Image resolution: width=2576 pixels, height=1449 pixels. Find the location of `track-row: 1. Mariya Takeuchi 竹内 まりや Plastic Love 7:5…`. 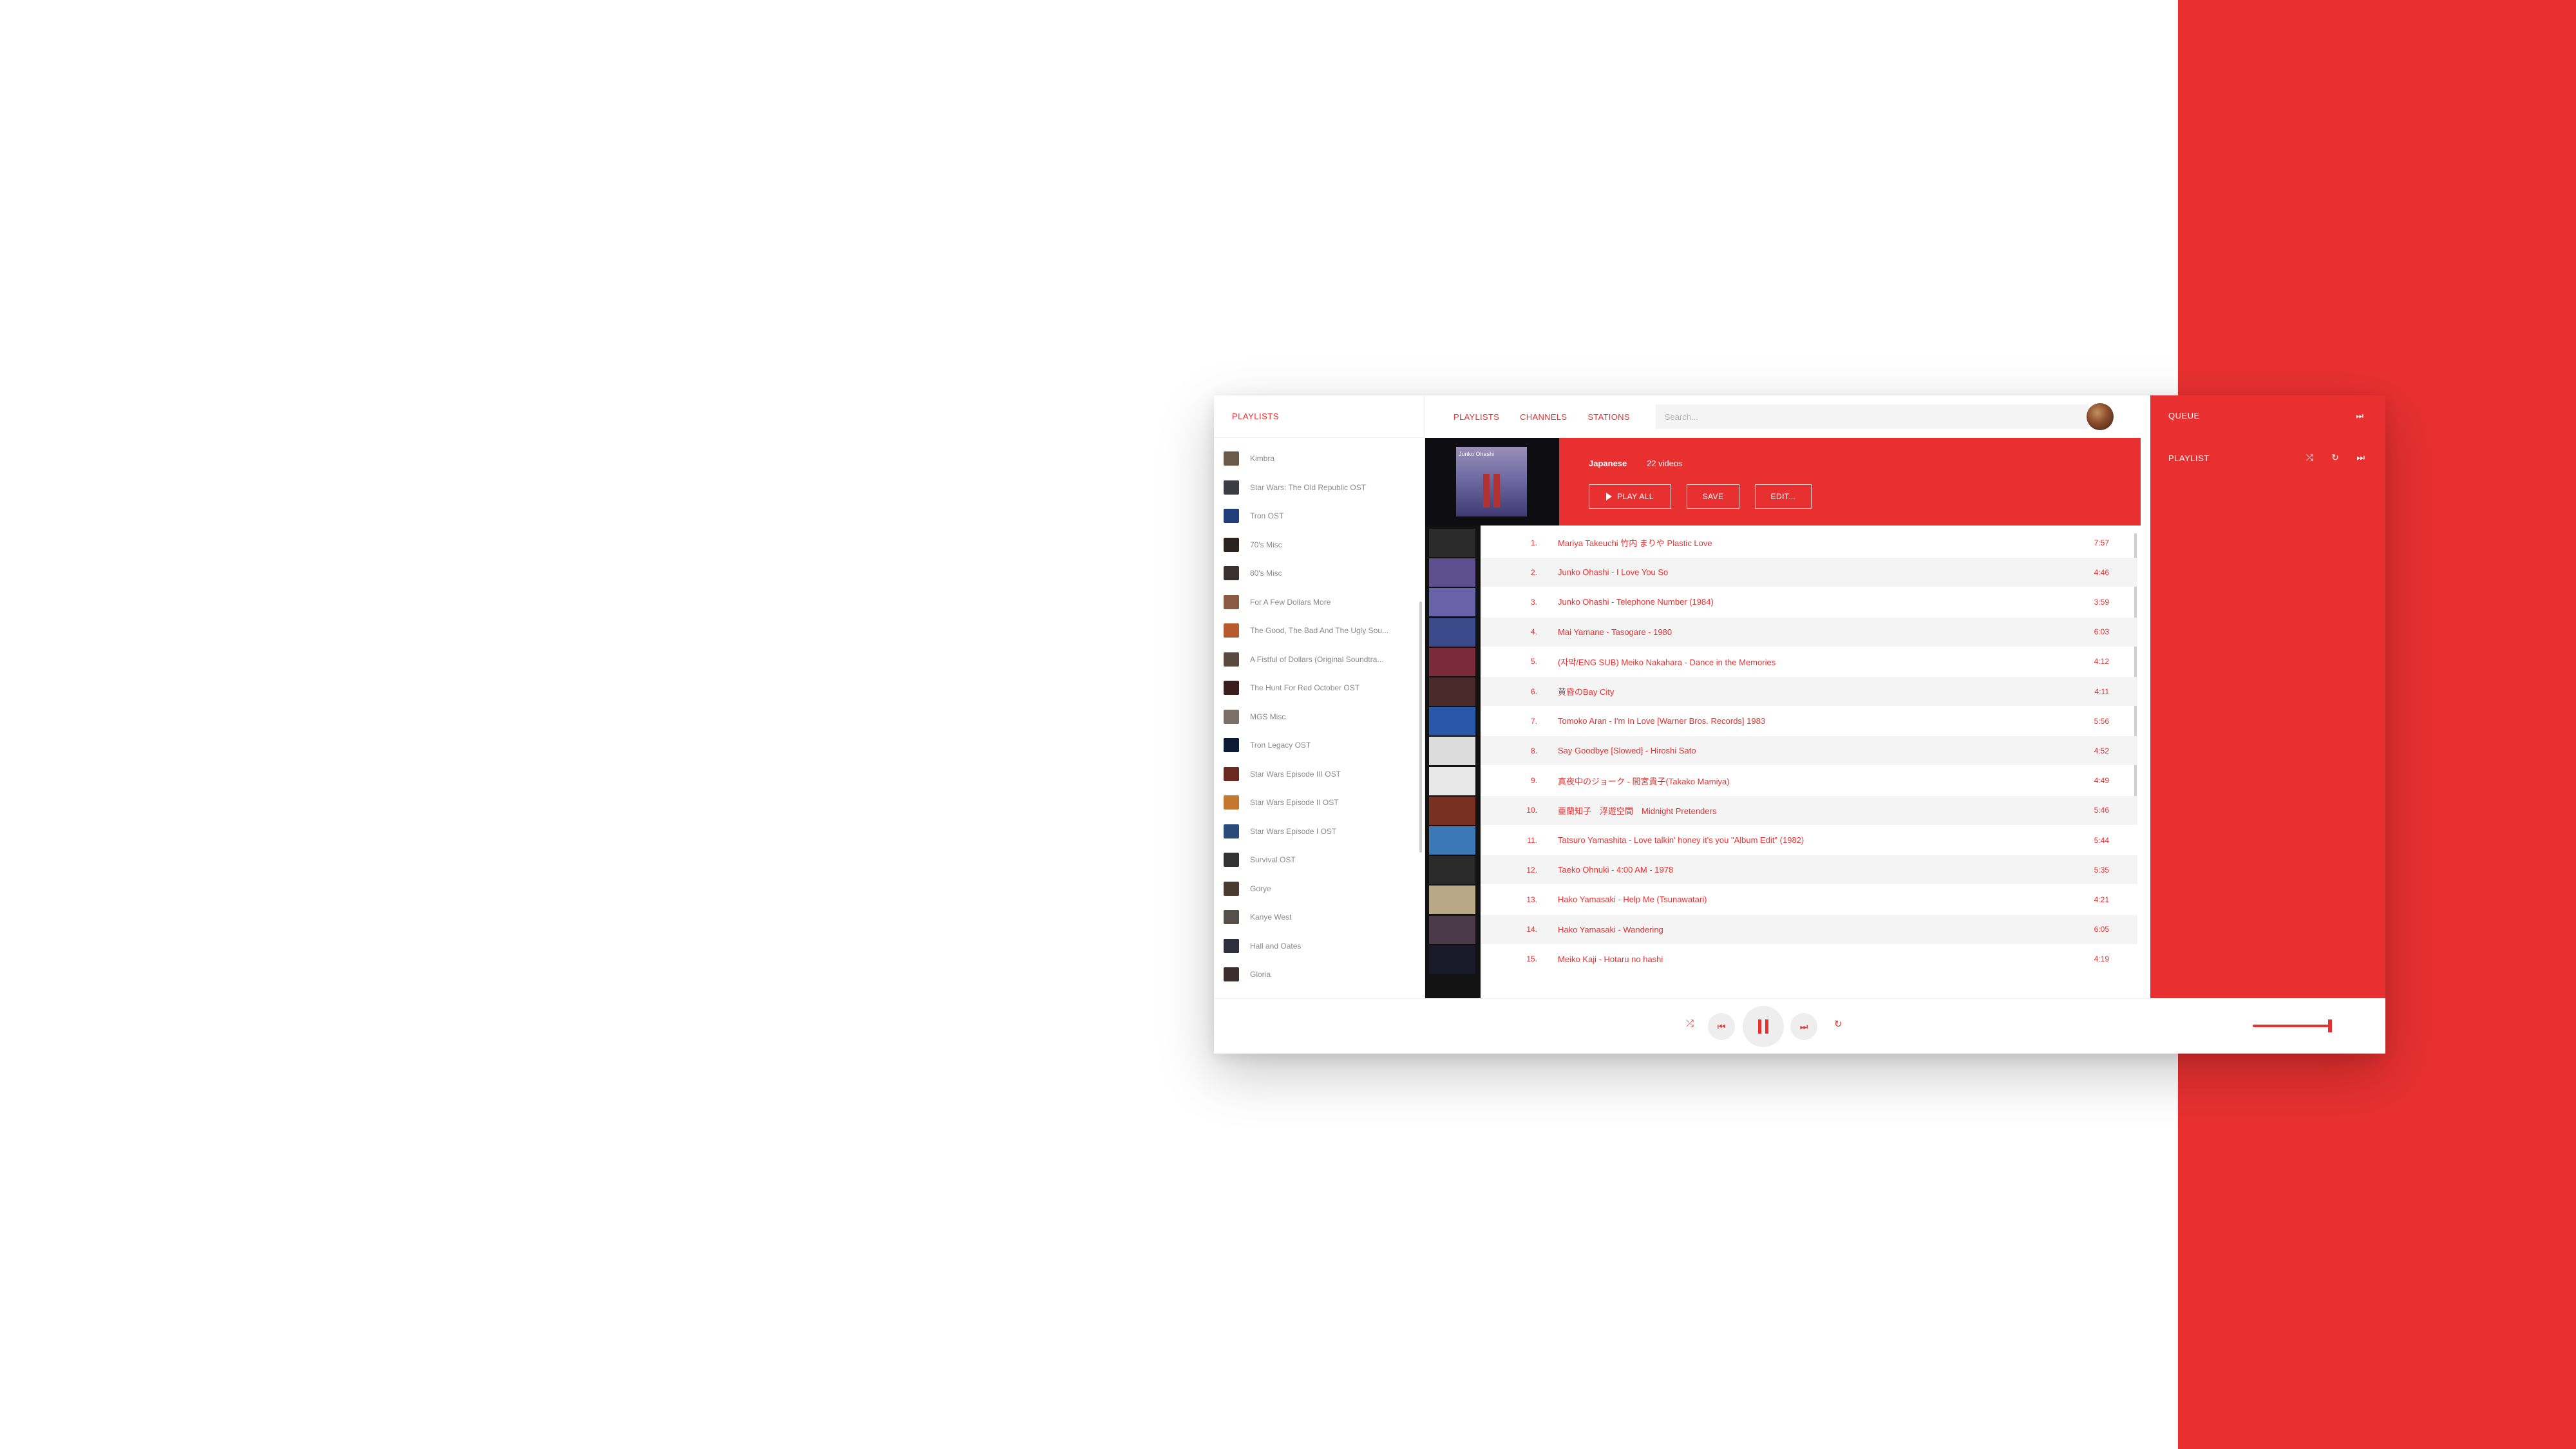

track-row: 1. Mariya Takeuchi 竹内 まりや Plastic Love 7:5… is located at coordinates (1809, 542).